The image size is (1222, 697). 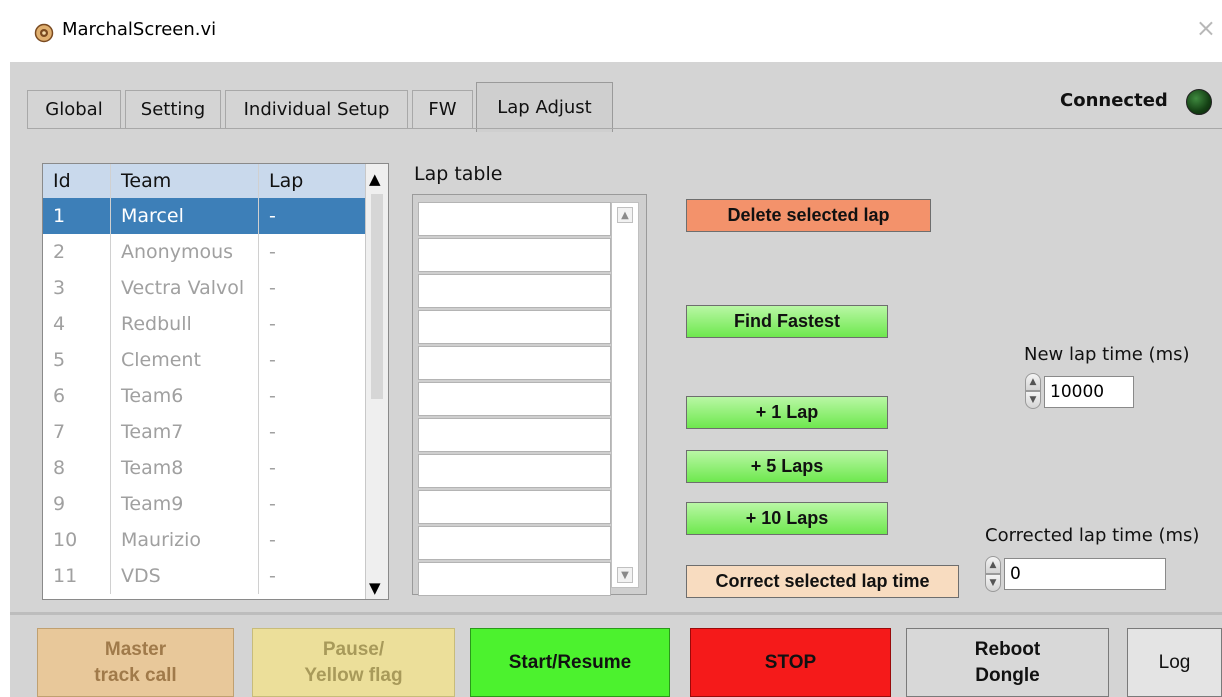 What do you see at coordinates (616, 613) in the screenshot?
I see `bottom-separator` at bounding box center [616, 613].